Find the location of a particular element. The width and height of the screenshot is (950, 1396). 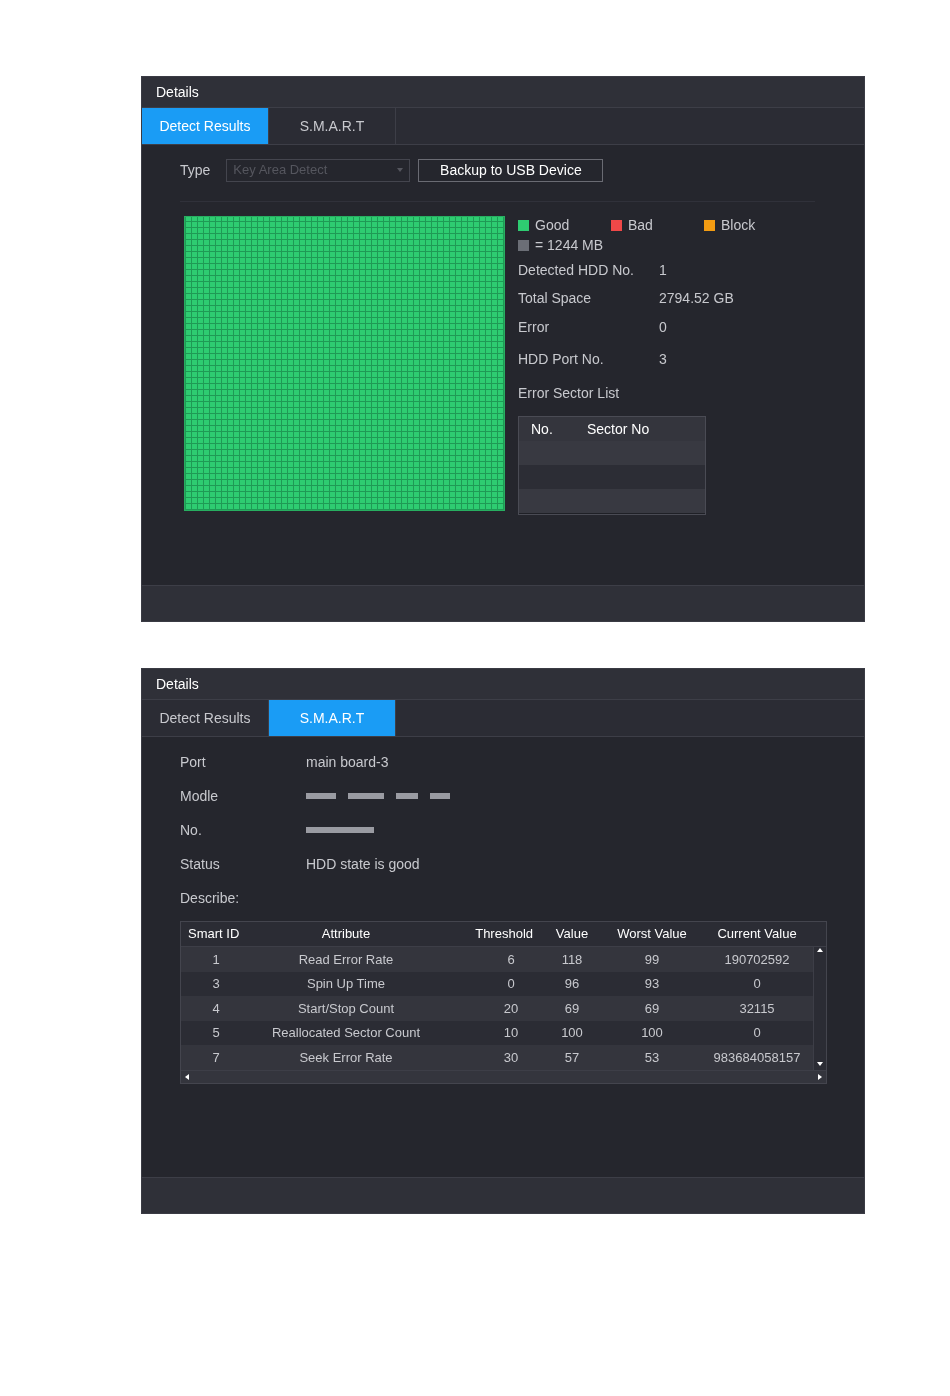

field-label: No. is located at coordinates (191, 830).